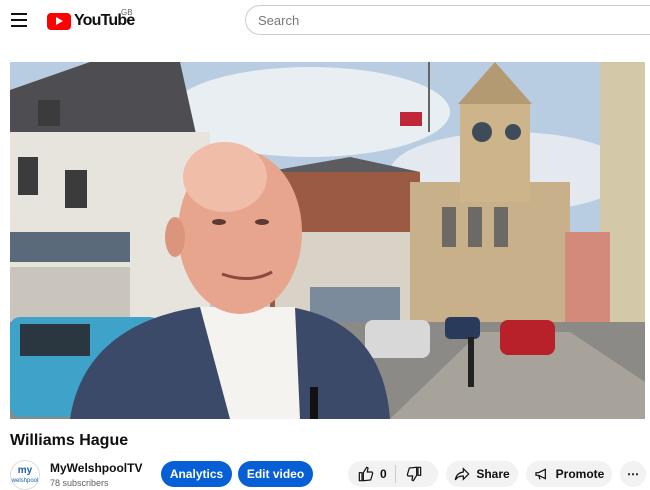 This screenshot has height=490, width=650. I want to click on divider, so click(395, 474).